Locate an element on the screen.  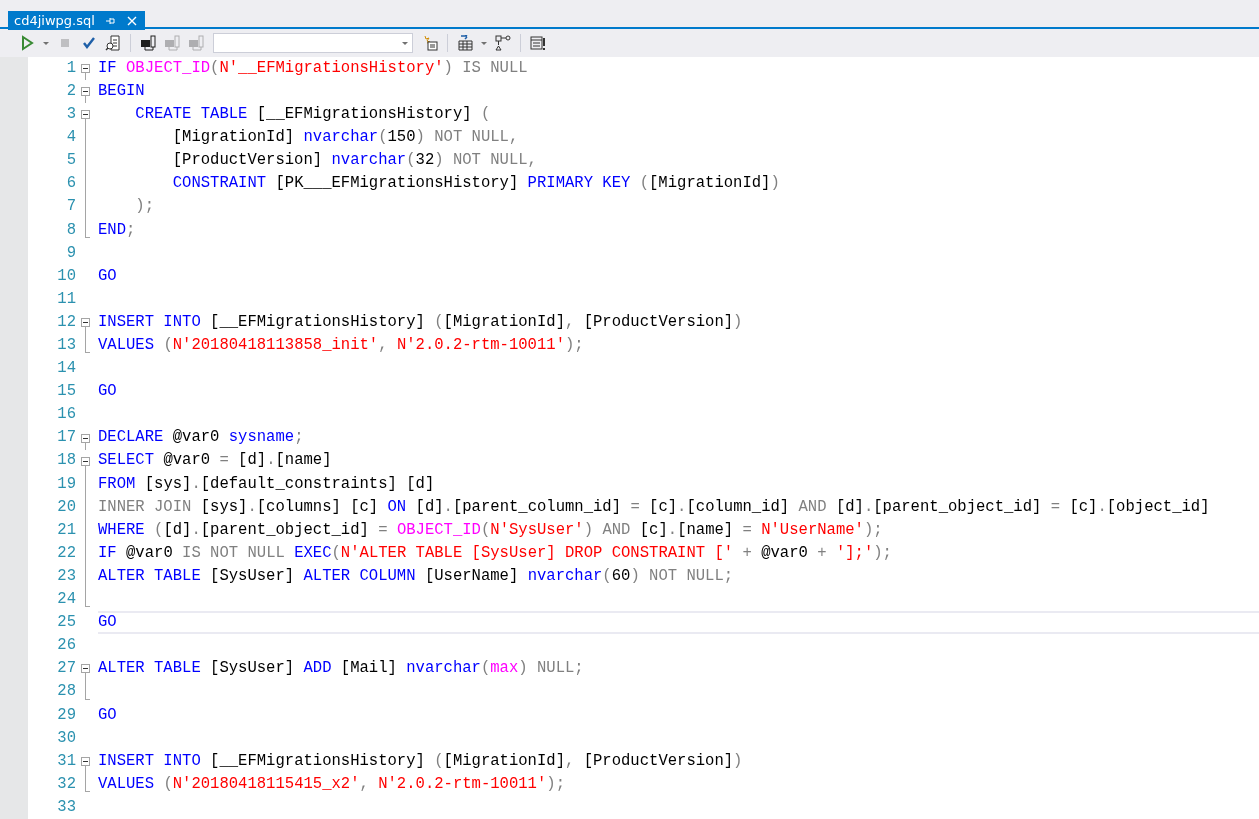
play-icon is located at coordinates (27, 43).